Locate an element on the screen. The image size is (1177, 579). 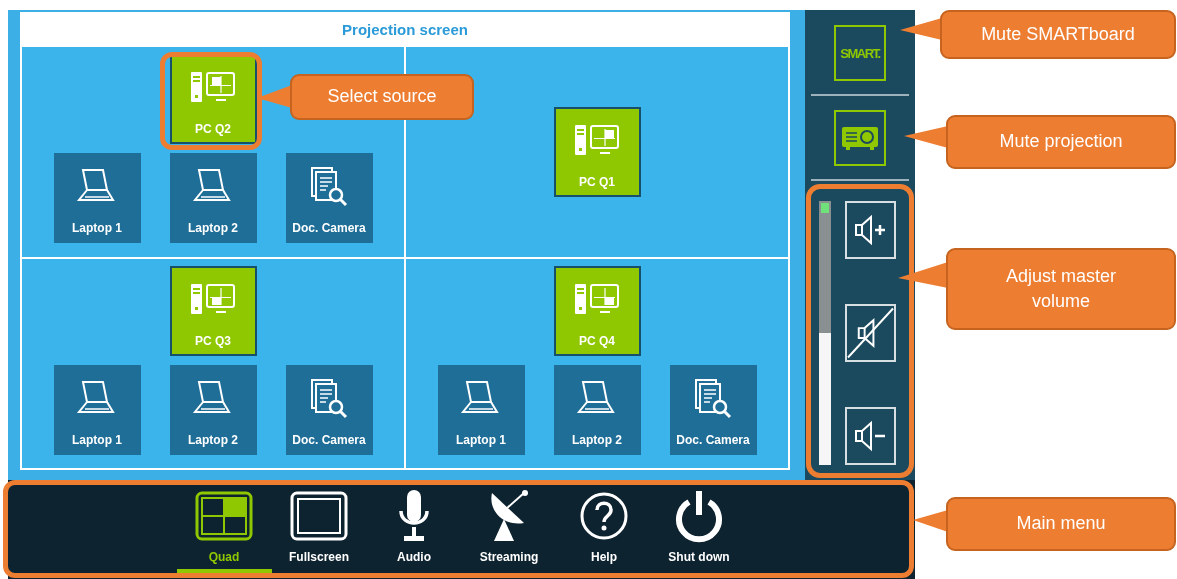
quad-layout-icon is located at coordinates (224, 516).